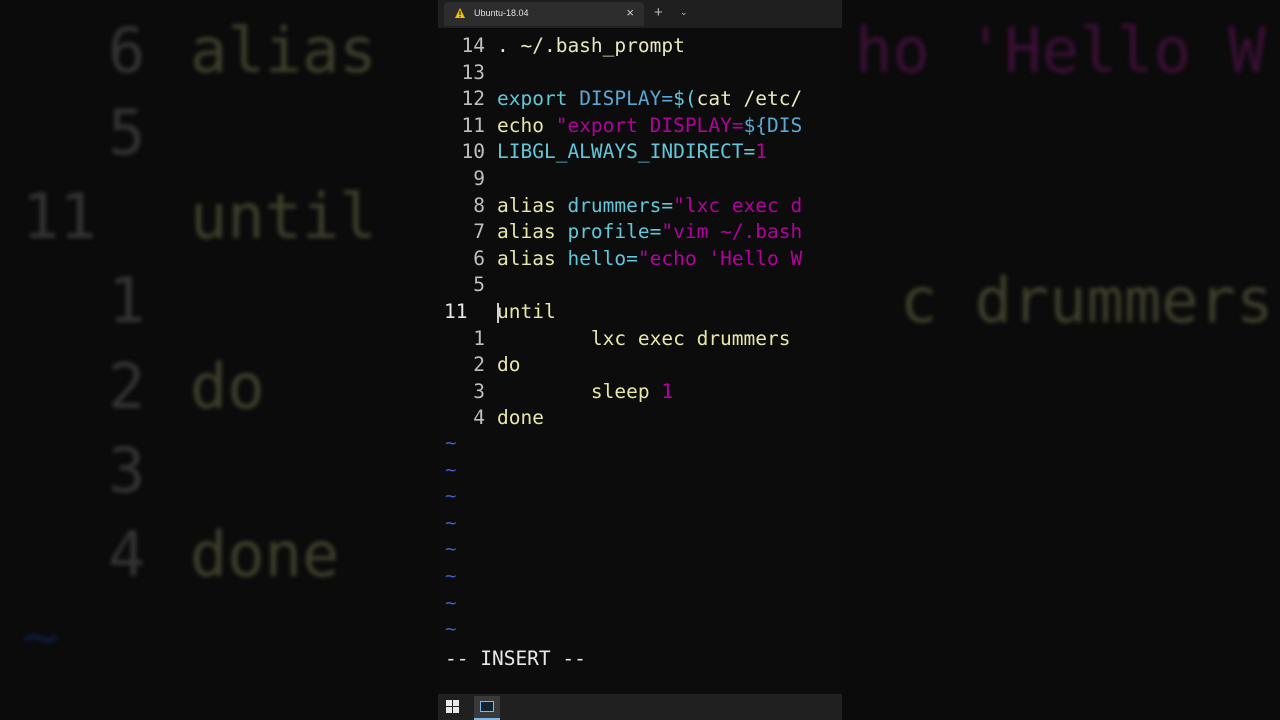 The image size is (1280, 720). I want to click on bg-line-number: 4, so click(127, 554).